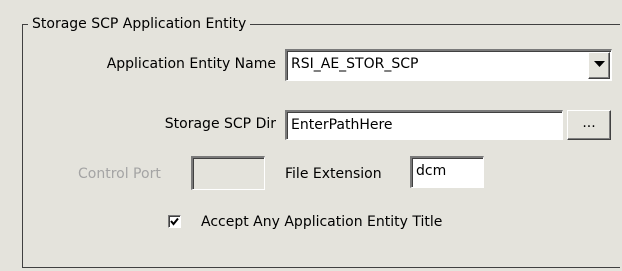 The width and height of the screenshot is (622, 271). I want to click on file-extension-field: dcm, so click(447, 172).